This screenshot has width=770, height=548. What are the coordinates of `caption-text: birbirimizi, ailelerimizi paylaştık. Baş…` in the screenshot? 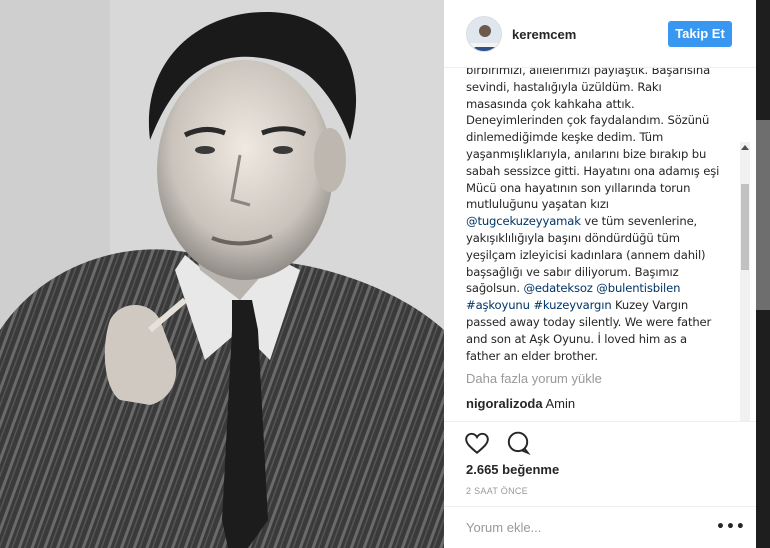 It's located at (588, 72).